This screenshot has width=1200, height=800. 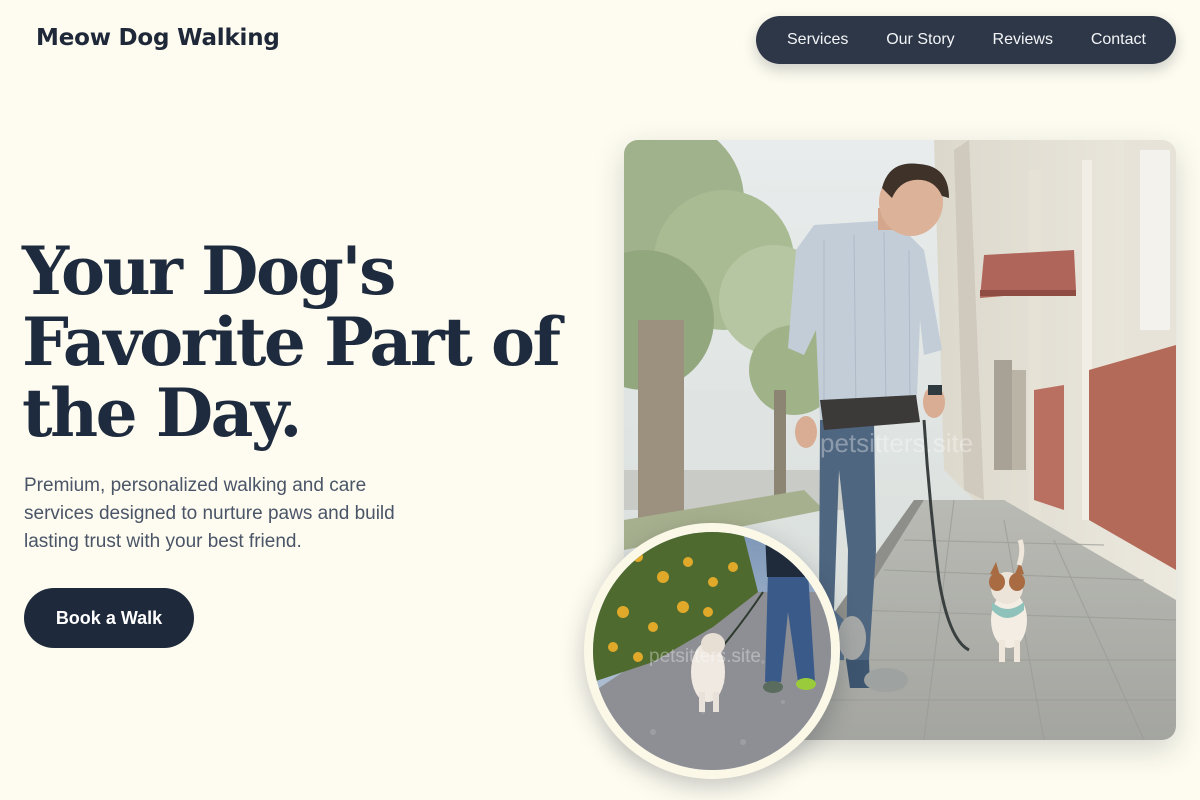 I want to click on book-walk-button: Book a Walk, so click(x=109, y=618).